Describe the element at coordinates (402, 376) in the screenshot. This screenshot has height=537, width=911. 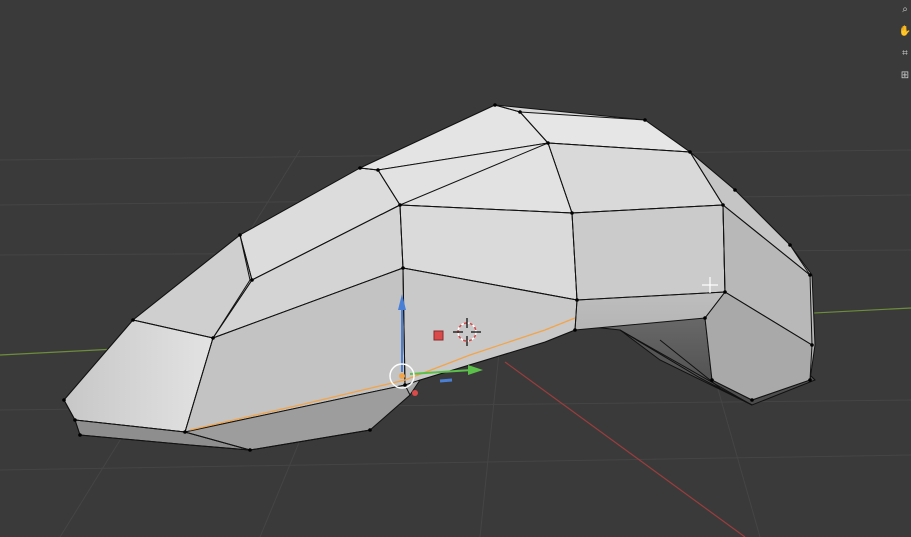
I see `object-origin` at that location.